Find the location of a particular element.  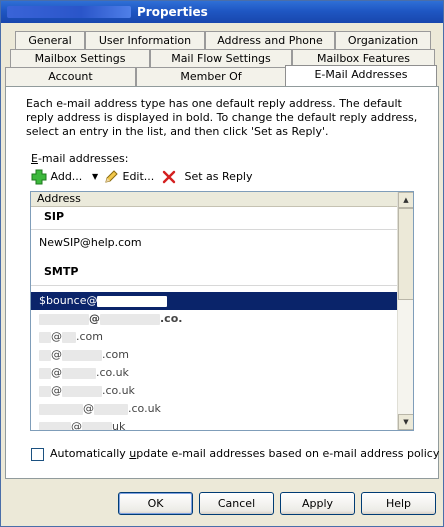

tab-user-information: User Information is located at coordinates (145, 40).